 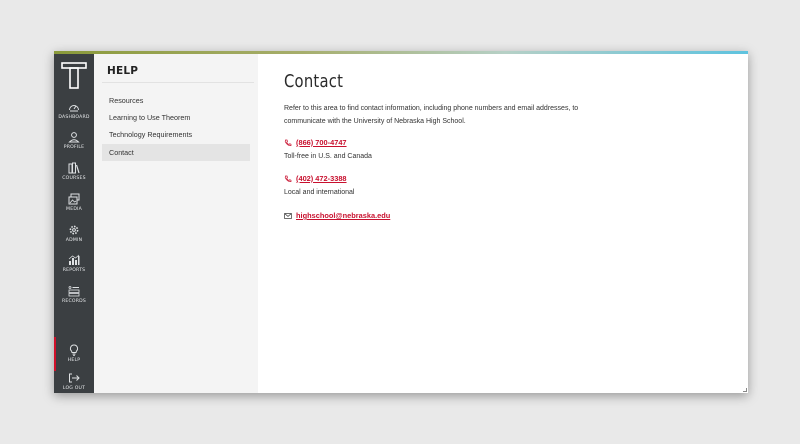 I want to click on nav-label: ADMIN, so click(x=74, y=240).